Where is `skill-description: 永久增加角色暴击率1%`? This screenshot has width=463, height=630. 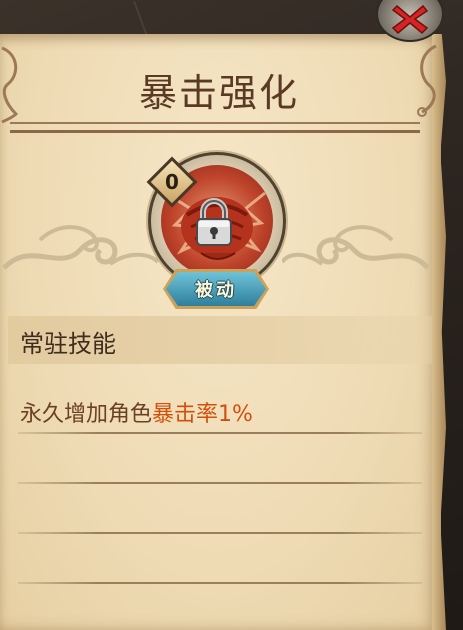
skill-description: 永久增加角色暴击率1% is located at coordinates (136, 412).